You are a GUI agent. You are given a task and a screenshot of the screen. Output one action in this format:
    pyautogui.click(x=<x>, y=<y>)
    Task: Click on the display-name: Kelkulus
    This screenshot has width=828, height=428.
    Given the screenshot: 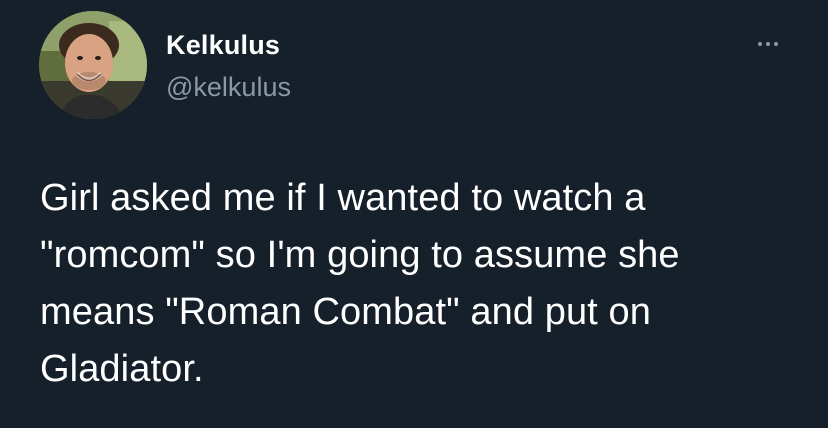 What is the action you would take?
    pyautogui.click(x=223, y=45)
    